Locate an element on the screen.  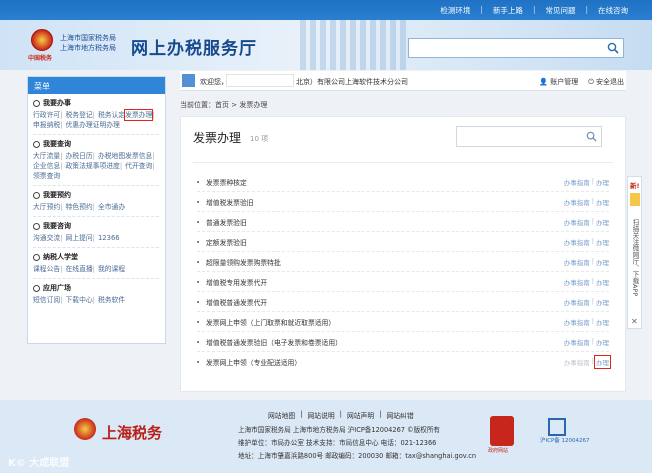
menu-link: 事项进度 is located at coordinates (106, 166).